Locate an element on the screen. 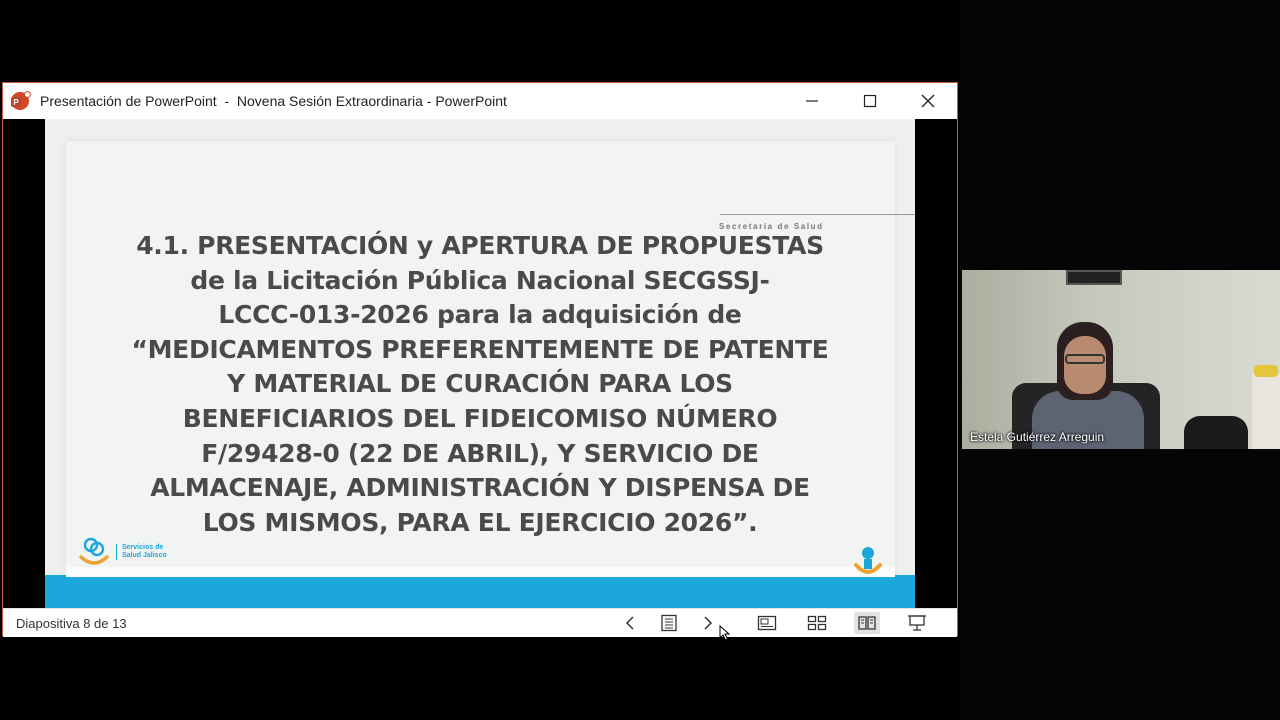 Image resolution: width=1280 pixels, height=720 pixels. minimize-button is located at coordinates (812, 101).